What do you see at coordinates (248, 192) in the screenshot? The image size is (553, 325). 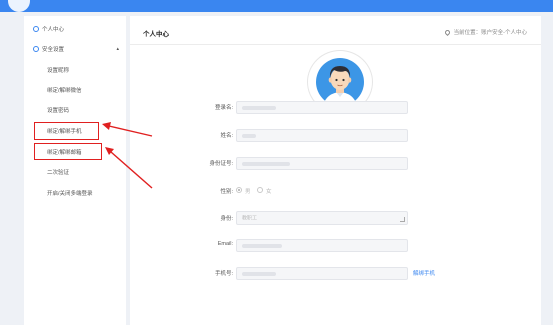 I see `gender-male-label: 男` at bounding box center [248, 192].